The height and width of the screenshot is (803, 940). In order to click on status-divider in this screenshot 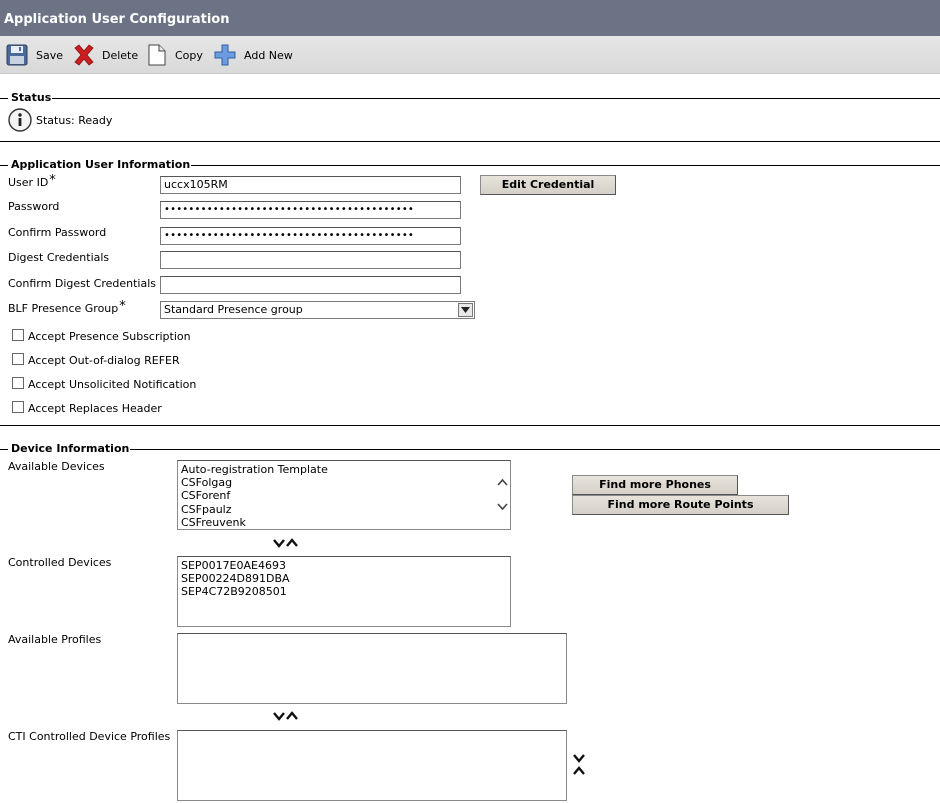, I will do `click(470, 98)`.